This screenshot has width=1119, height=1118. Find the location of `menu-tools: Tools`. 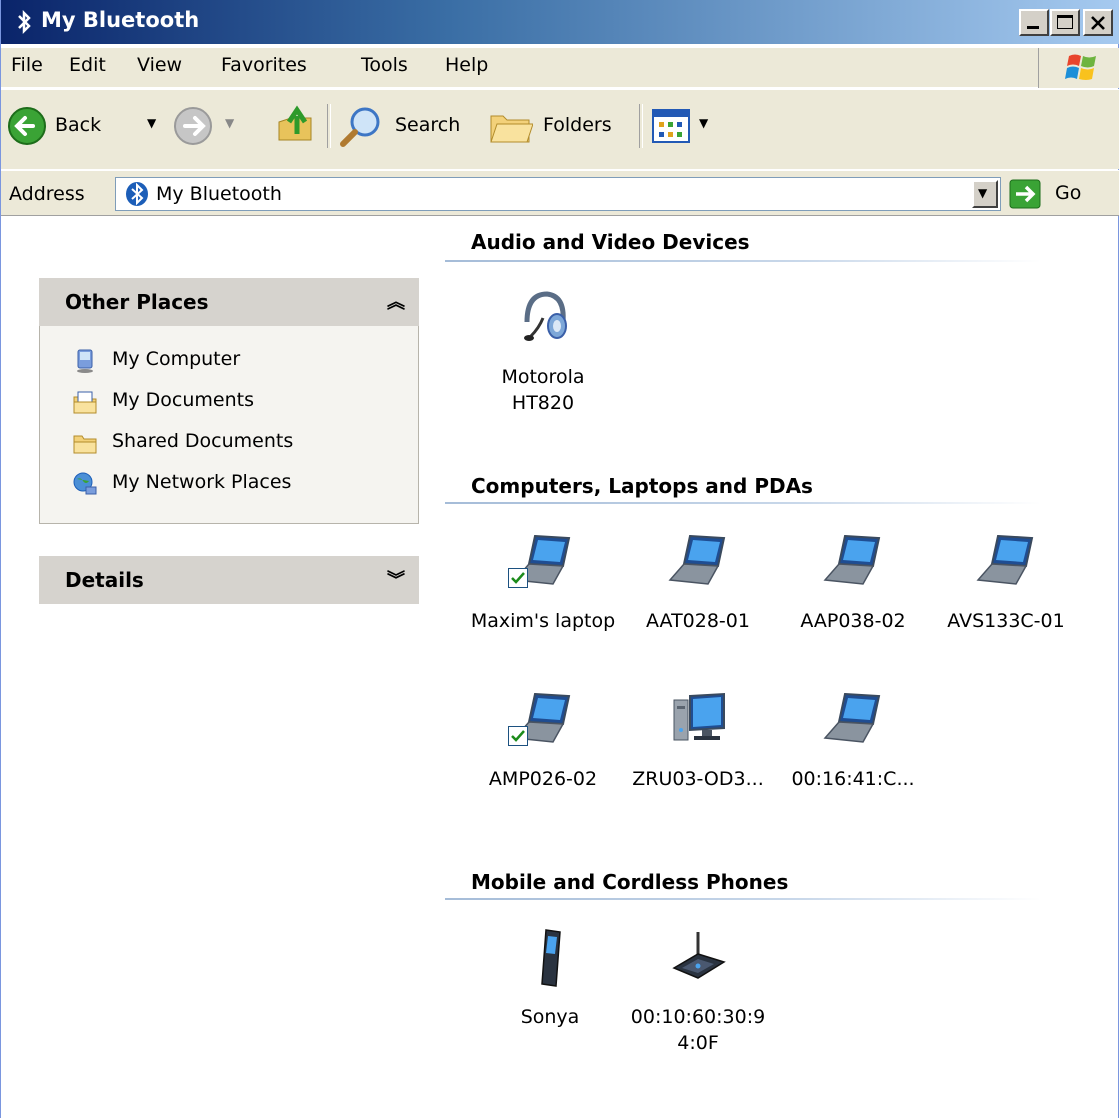

menu-tools: Tools is located at coordinates (384, 65).